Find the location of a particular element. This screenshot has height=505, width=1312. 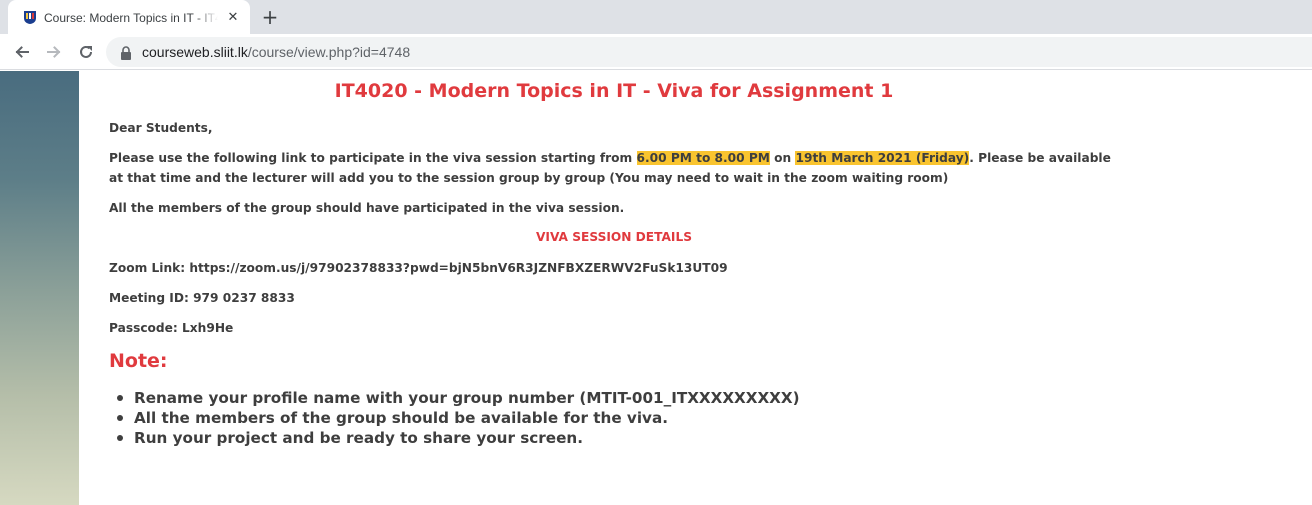

date-highlight: 19th March 2021 (Friday) is located at coordinates (882, 158).